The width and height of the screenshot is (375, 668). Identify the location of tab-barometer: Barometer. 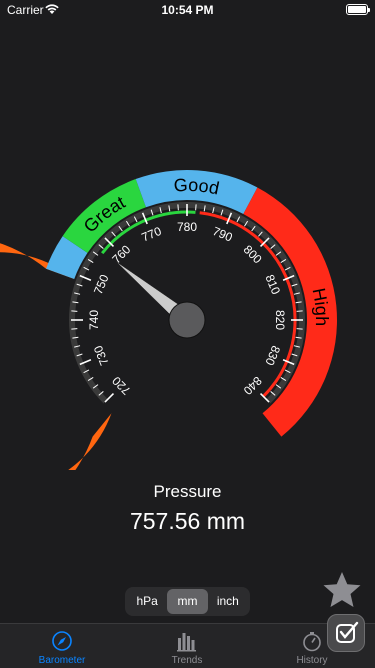
(62, 646).